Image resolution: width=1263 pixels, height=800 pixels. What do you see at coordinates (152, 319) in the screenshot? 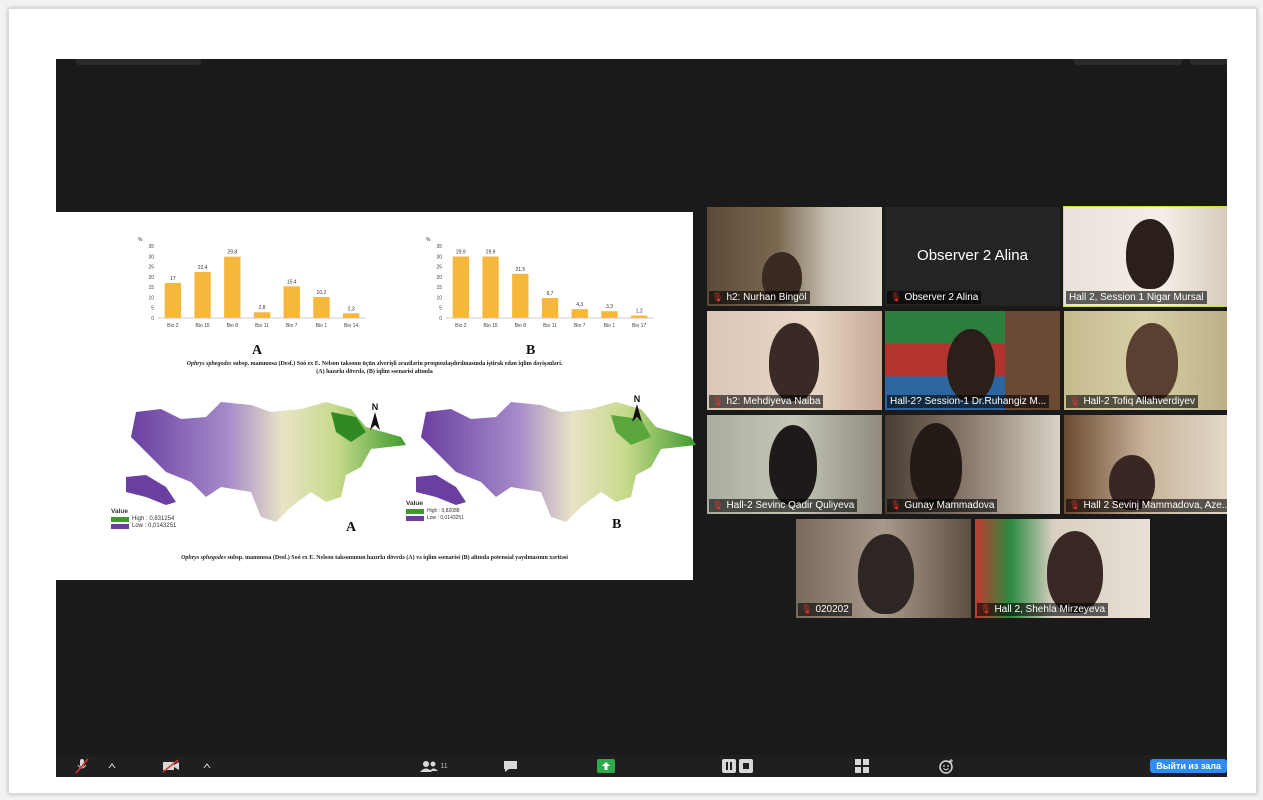
I see `chart-a-ytick-label: 0` at bounding box center [152, 319].